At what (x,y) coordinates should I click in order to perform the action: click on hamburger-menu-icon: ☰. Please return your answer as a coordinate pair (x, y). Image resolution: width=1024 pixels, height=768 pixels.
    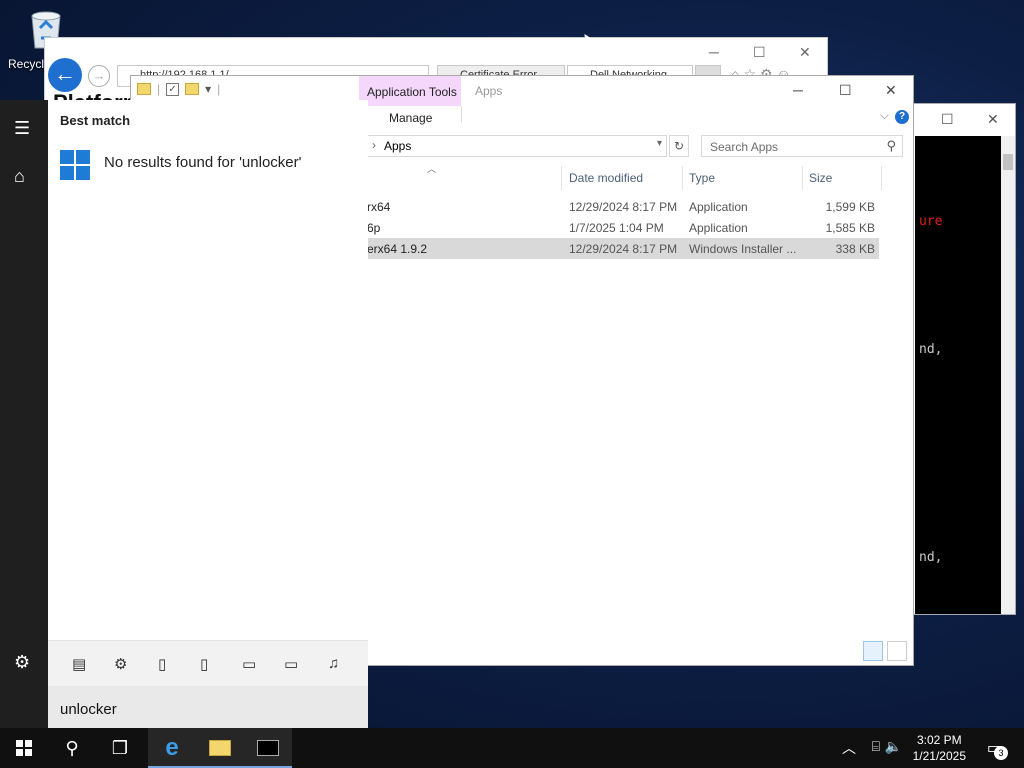
    Looking at the image, I should click on (22, 128).